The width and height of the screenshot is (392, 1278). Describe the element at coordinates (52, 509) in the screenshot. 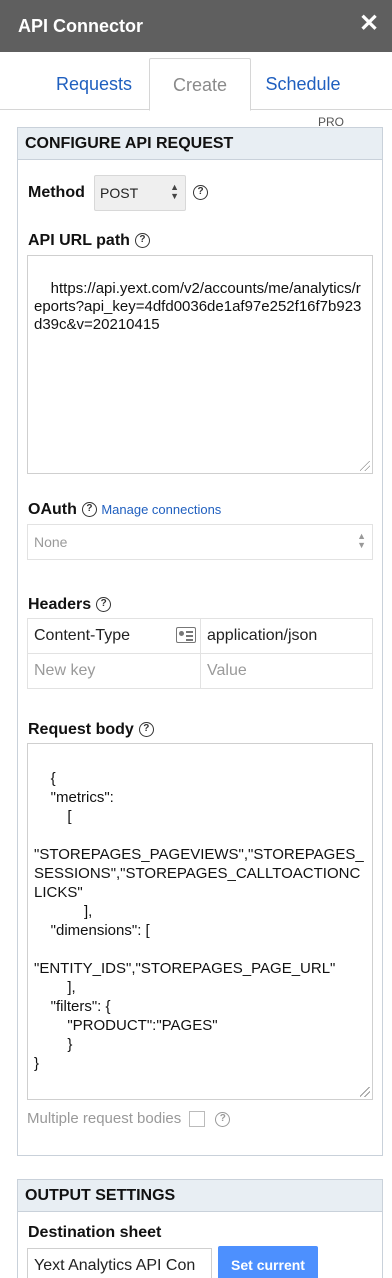

I see `oauth-label: OAuth` at that location.